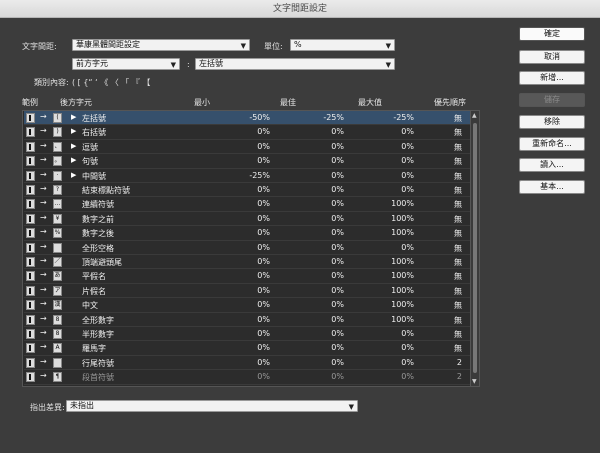  What do you see at coordinates (247, 276) in the screenshot?
I see `table-row: → あ 平假名 0% 0% 100% 無` at bounding box center [247, 276].